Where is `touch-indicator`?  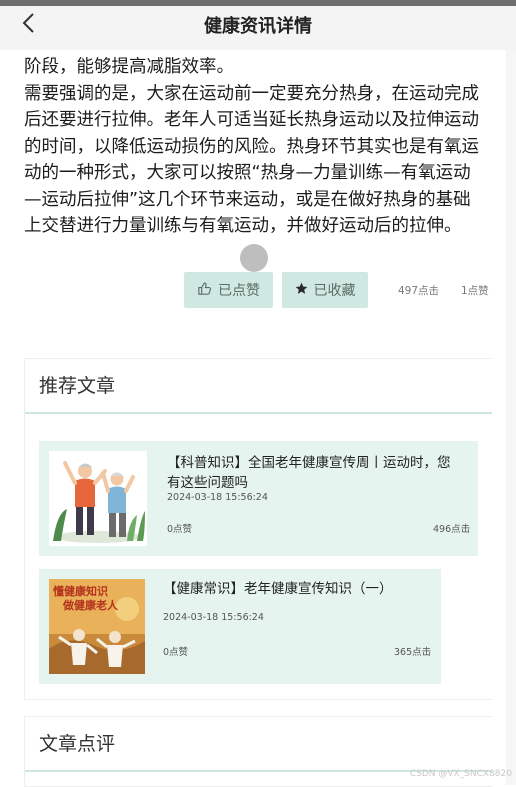
touch-indicator is located at coordinates (254, 258).